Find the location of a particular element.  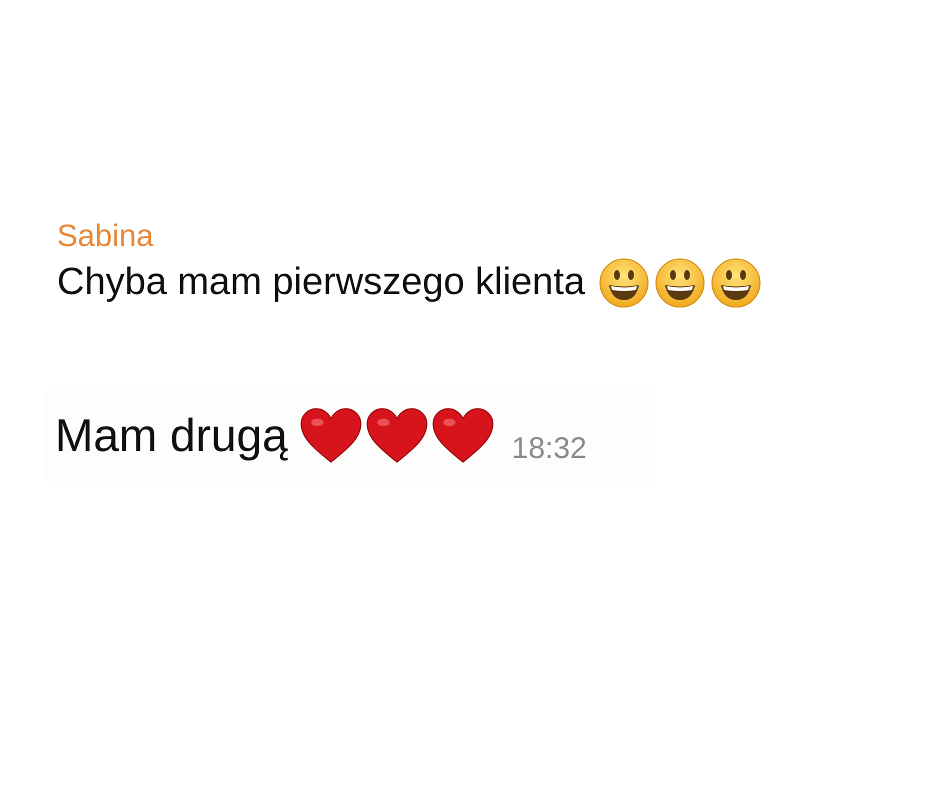

message-text: Mam drugą is located at coordinates (171, 436).